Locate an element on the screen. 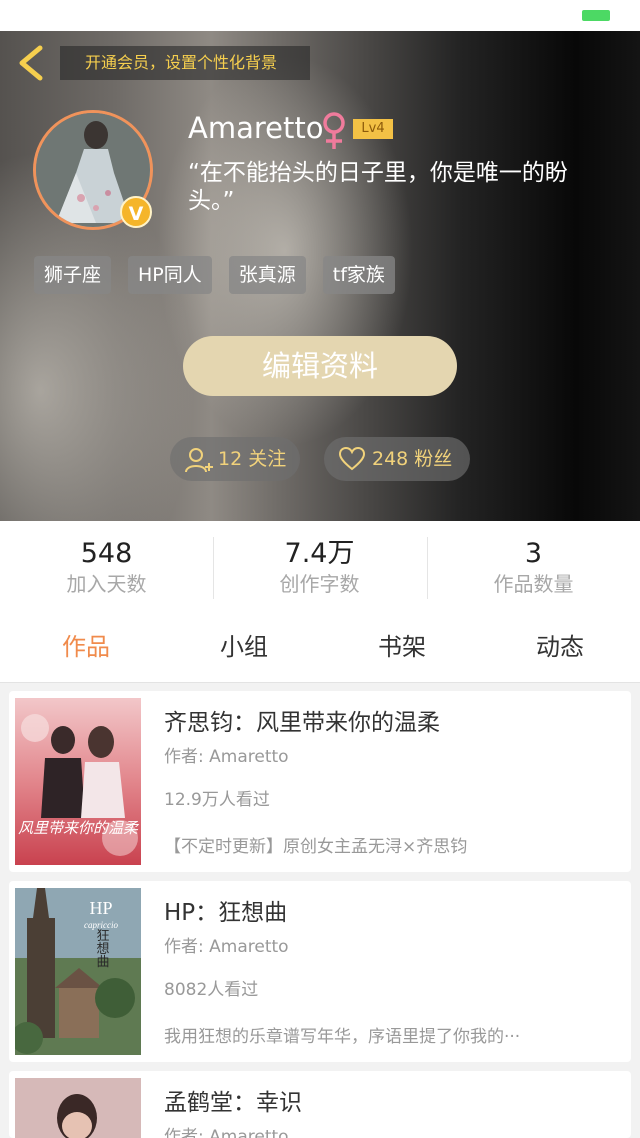 This screenshot has height=1138, width=640. cover-title-art: 风里带来你的温柔 is located at coordinates (79, 828).